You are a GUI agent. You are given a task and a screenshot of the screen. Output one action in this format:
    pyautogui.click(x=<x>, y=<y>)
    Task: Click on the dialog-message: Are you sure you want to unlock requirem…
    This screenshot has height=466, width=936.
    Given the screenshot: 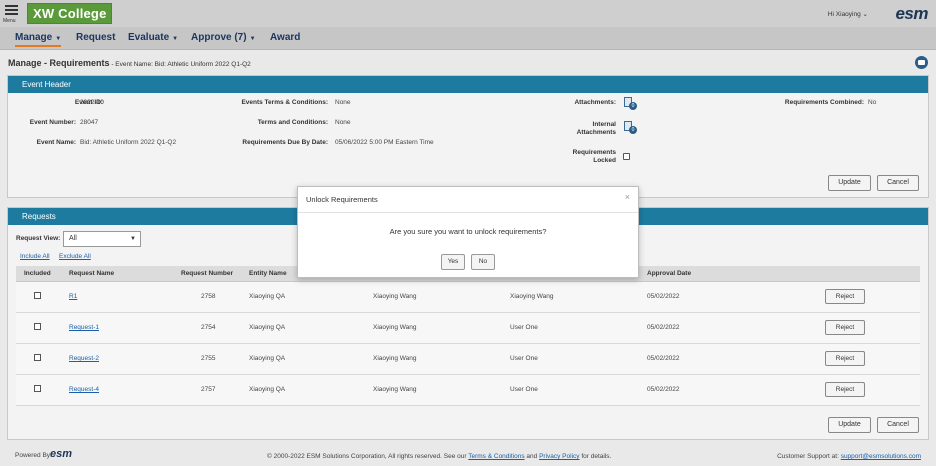 What is the action you would take?
    pyautogui.click(x=468, y=231)
    